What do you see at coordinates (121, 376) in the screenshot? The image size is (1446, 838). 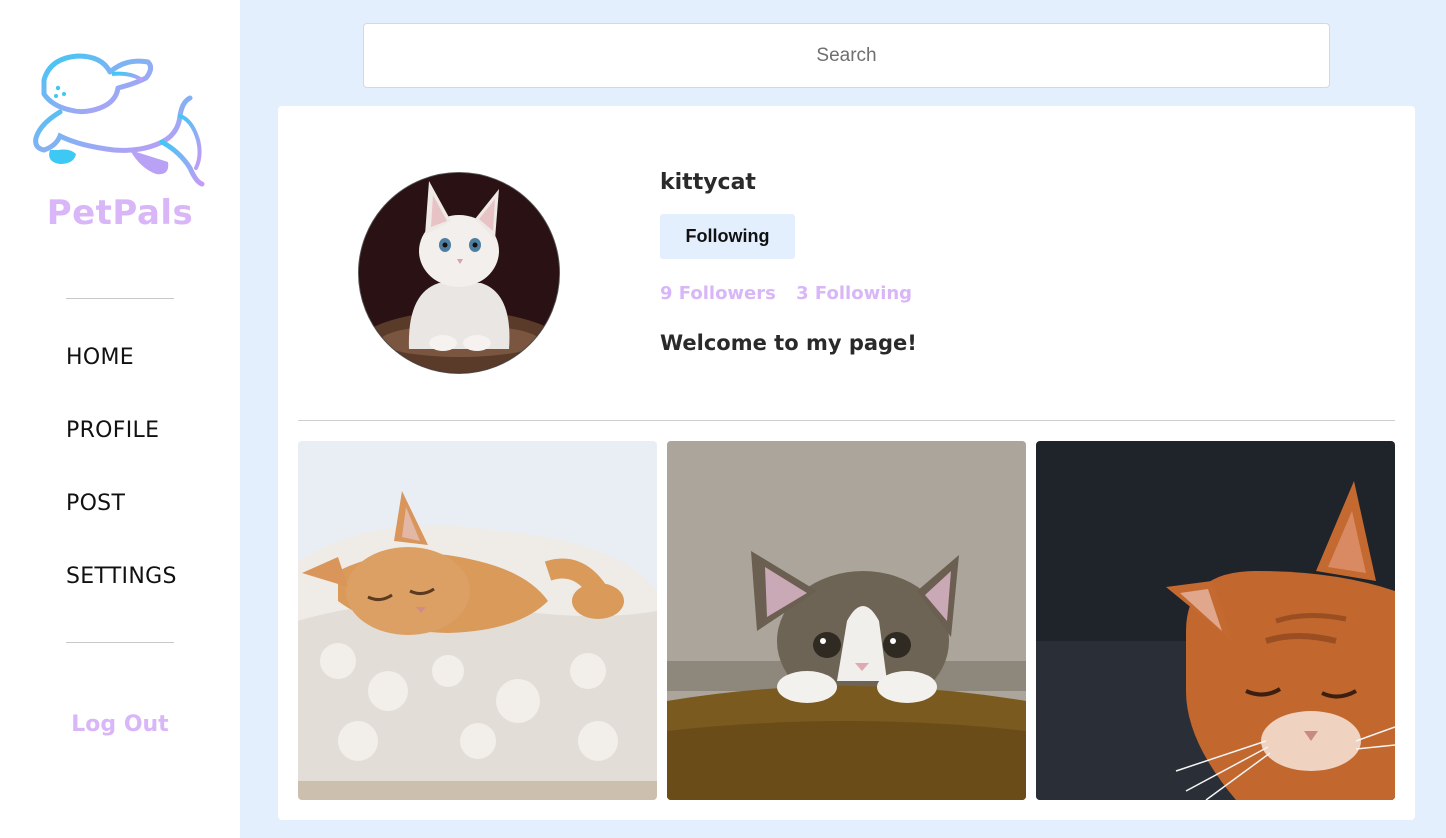 I see `nav-item-home: HOME` at bounding box center [121, 376].